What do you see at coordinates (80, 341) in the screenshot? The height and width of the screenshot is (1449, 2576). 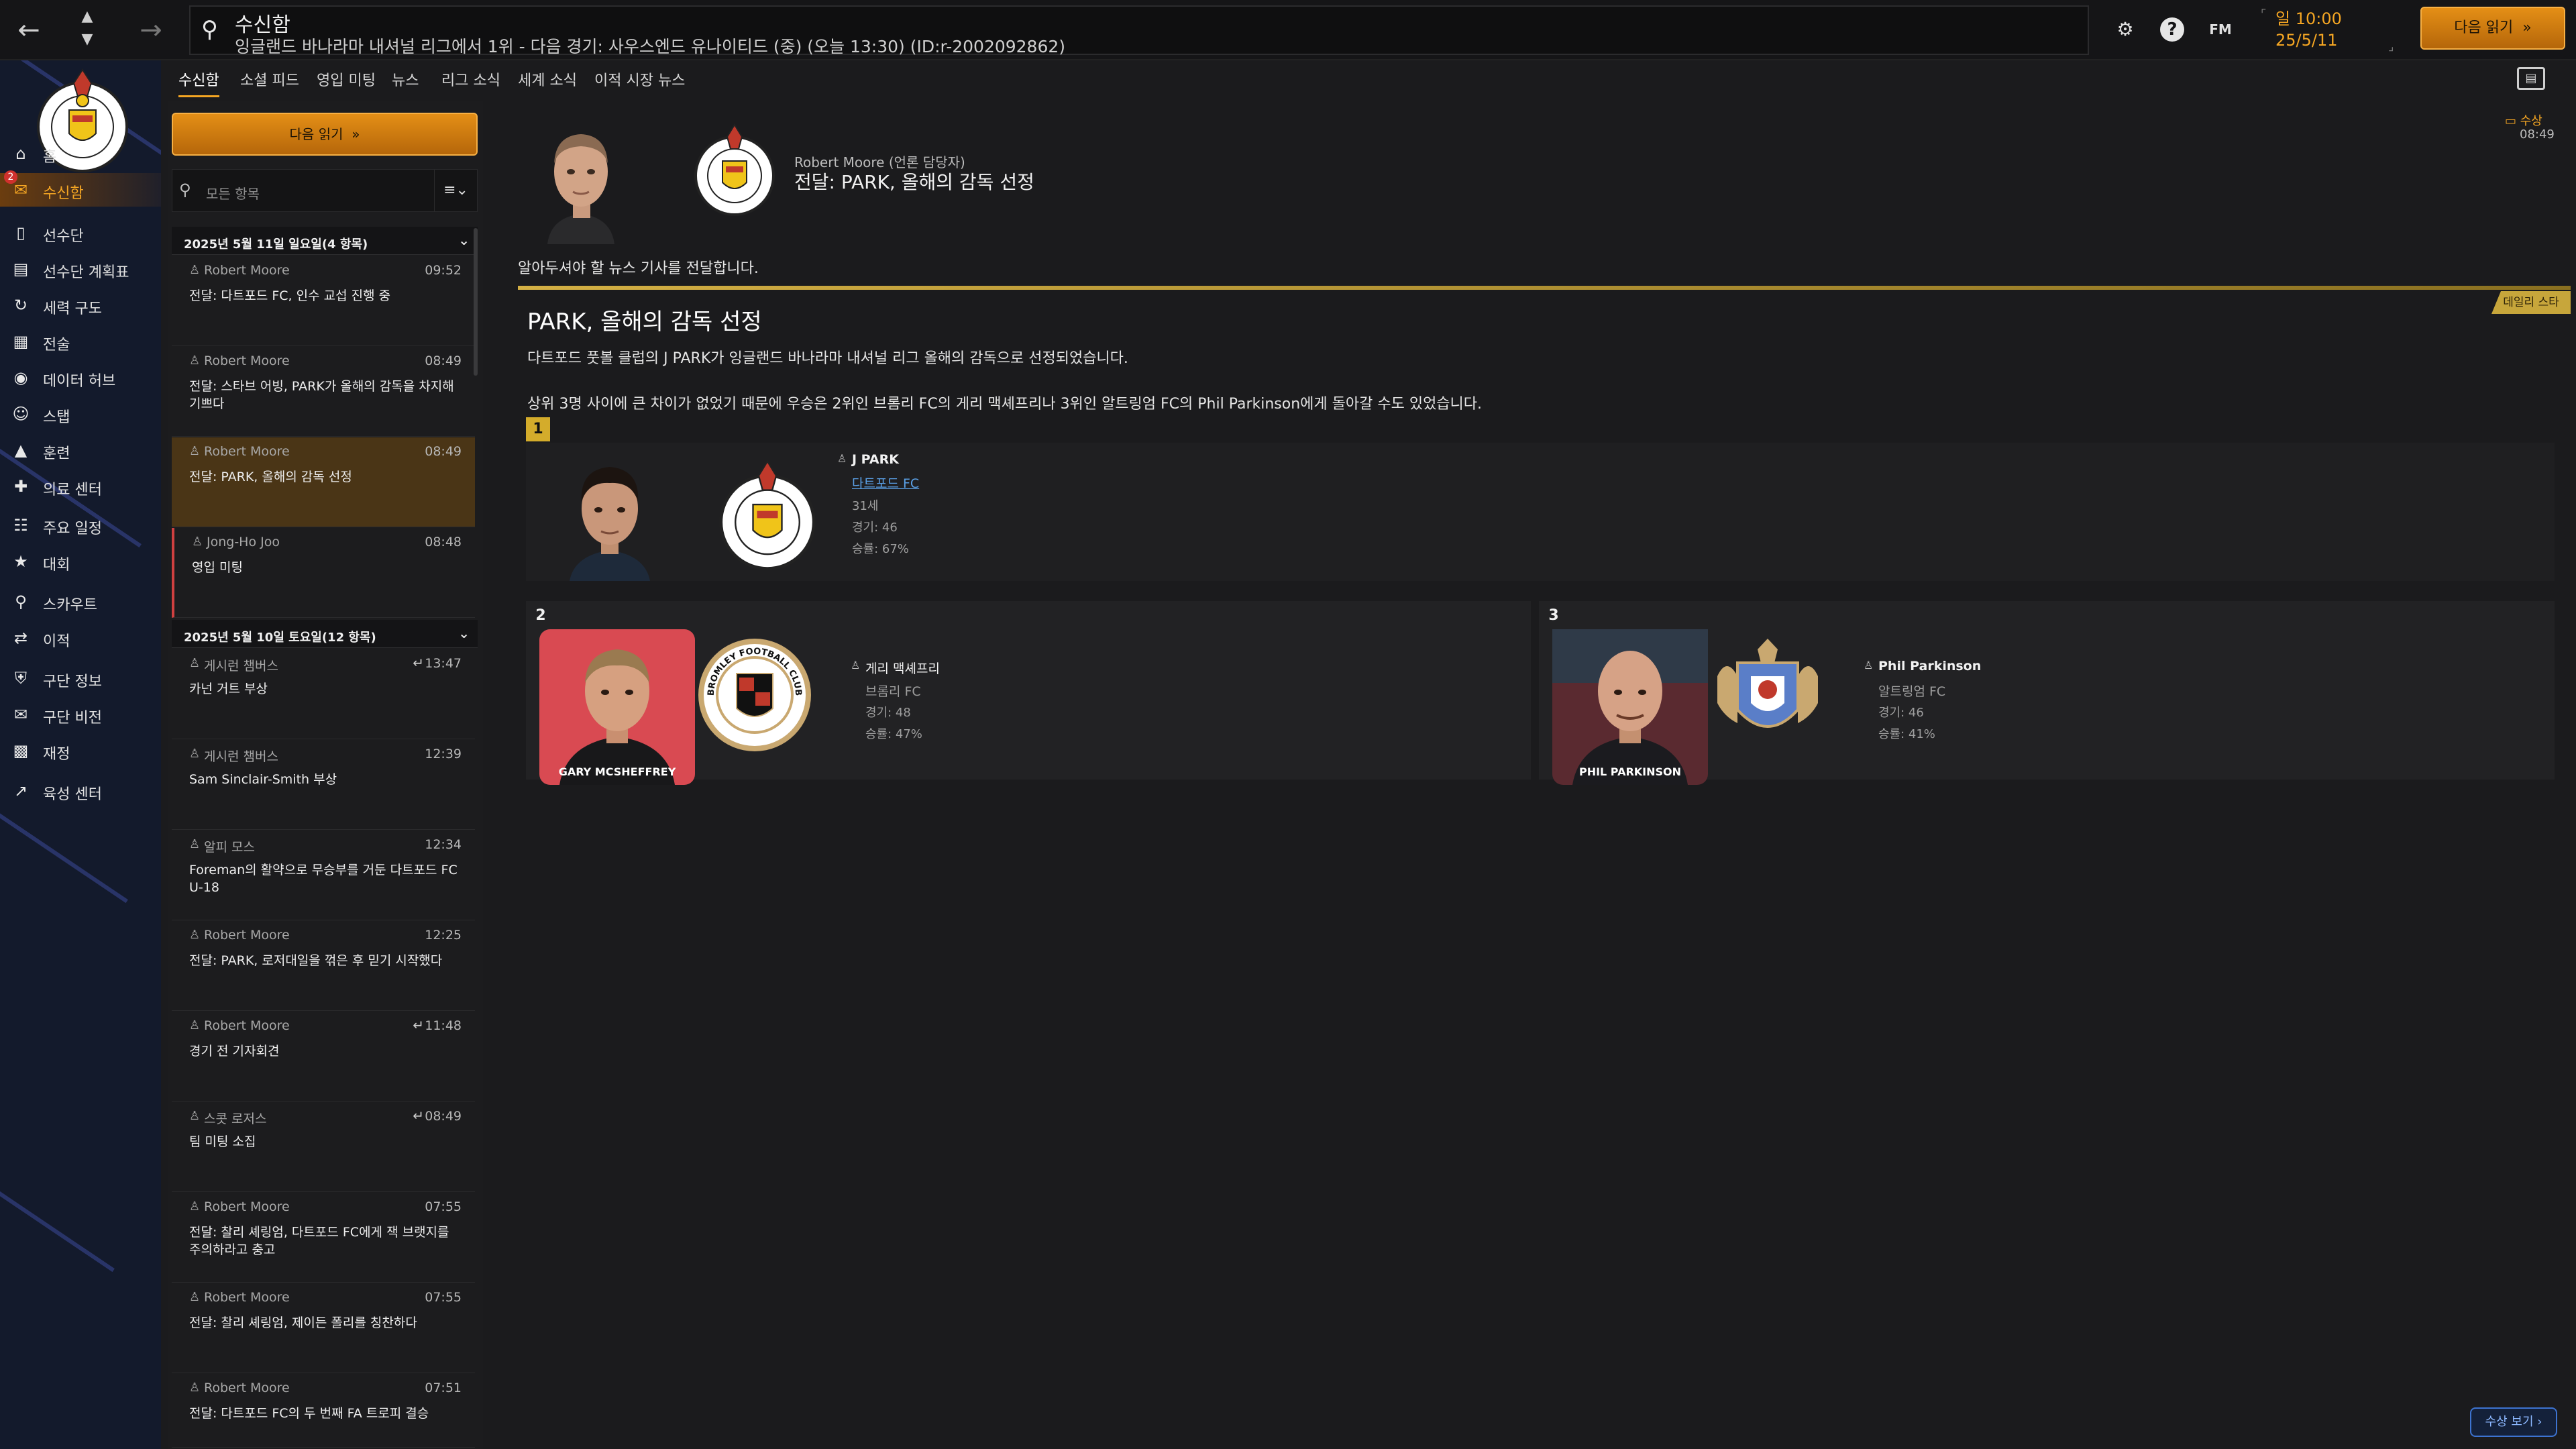 I see `sidebar-item-tactics: ▦ 전술` at bounding box center [80, 341].